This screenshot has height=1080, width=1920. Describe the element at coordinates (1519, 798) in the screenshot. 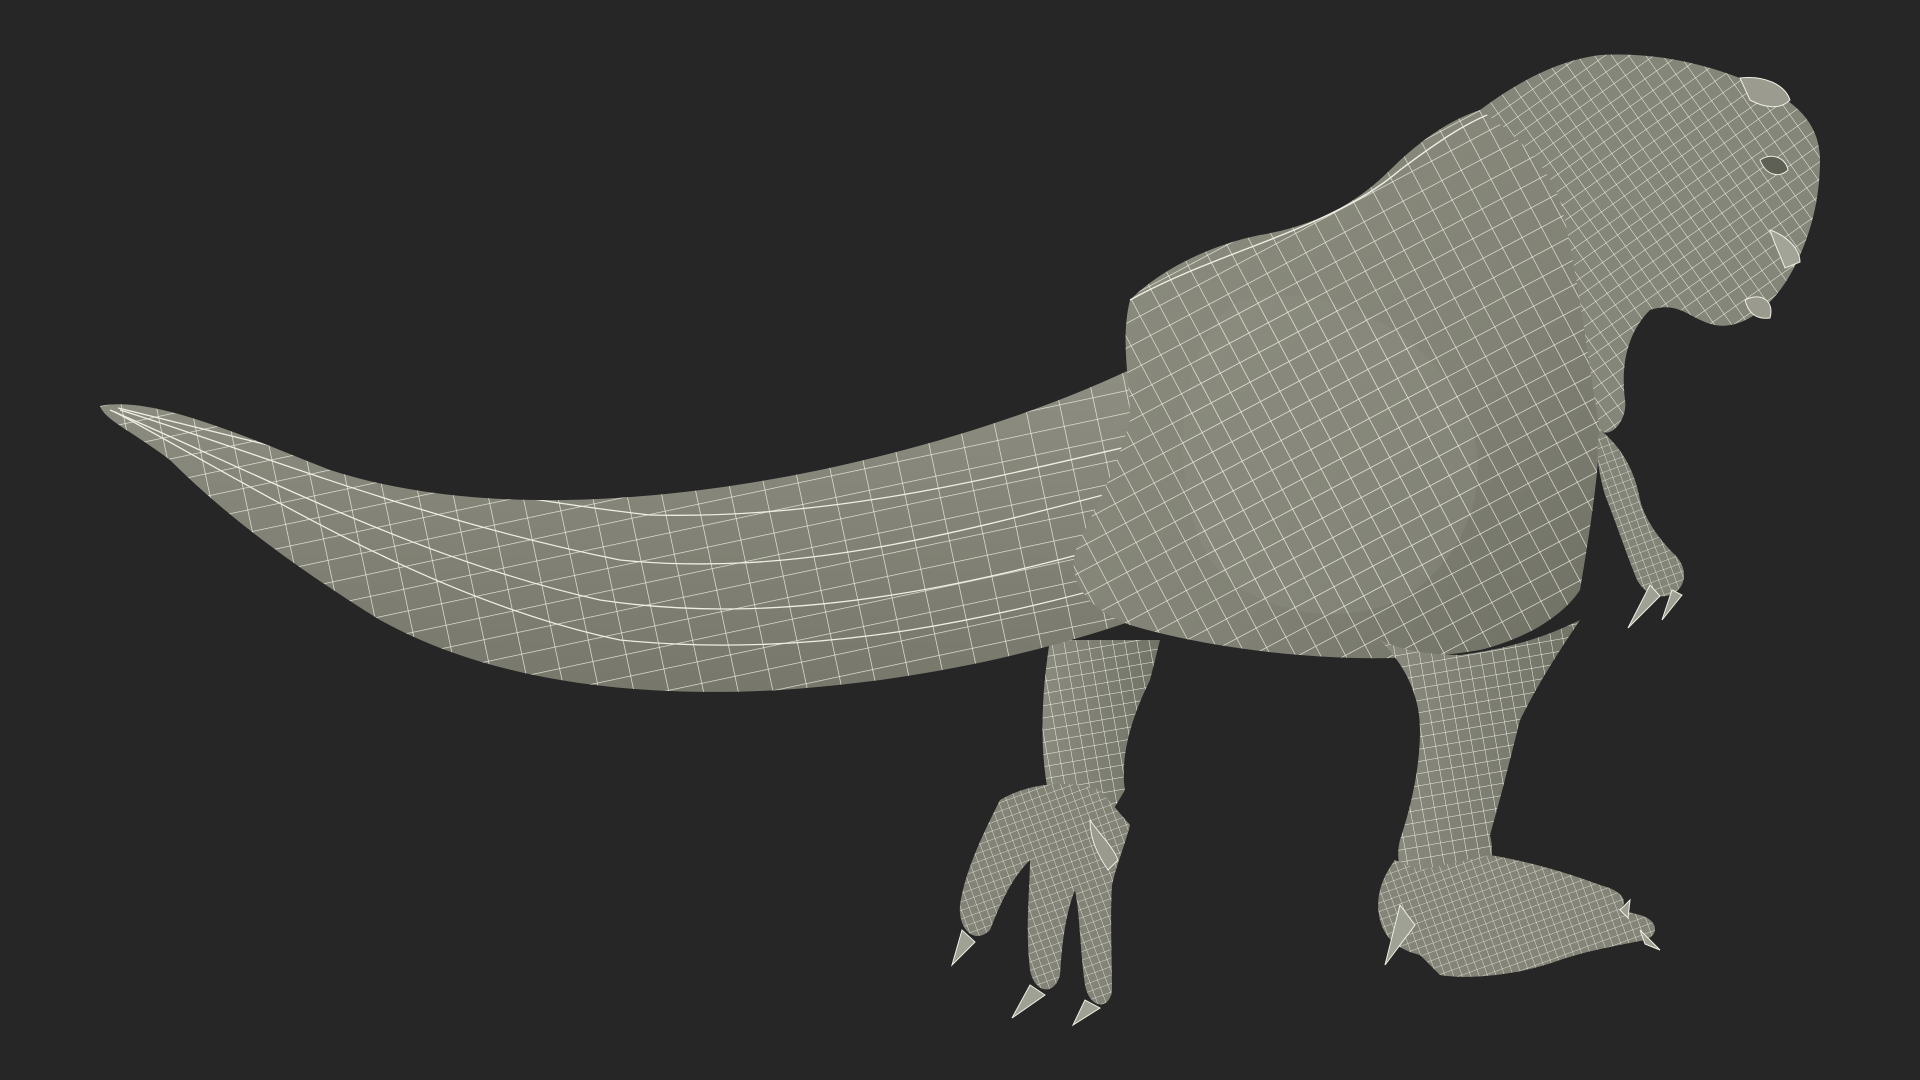

I see `right-hind-leg` at that location.